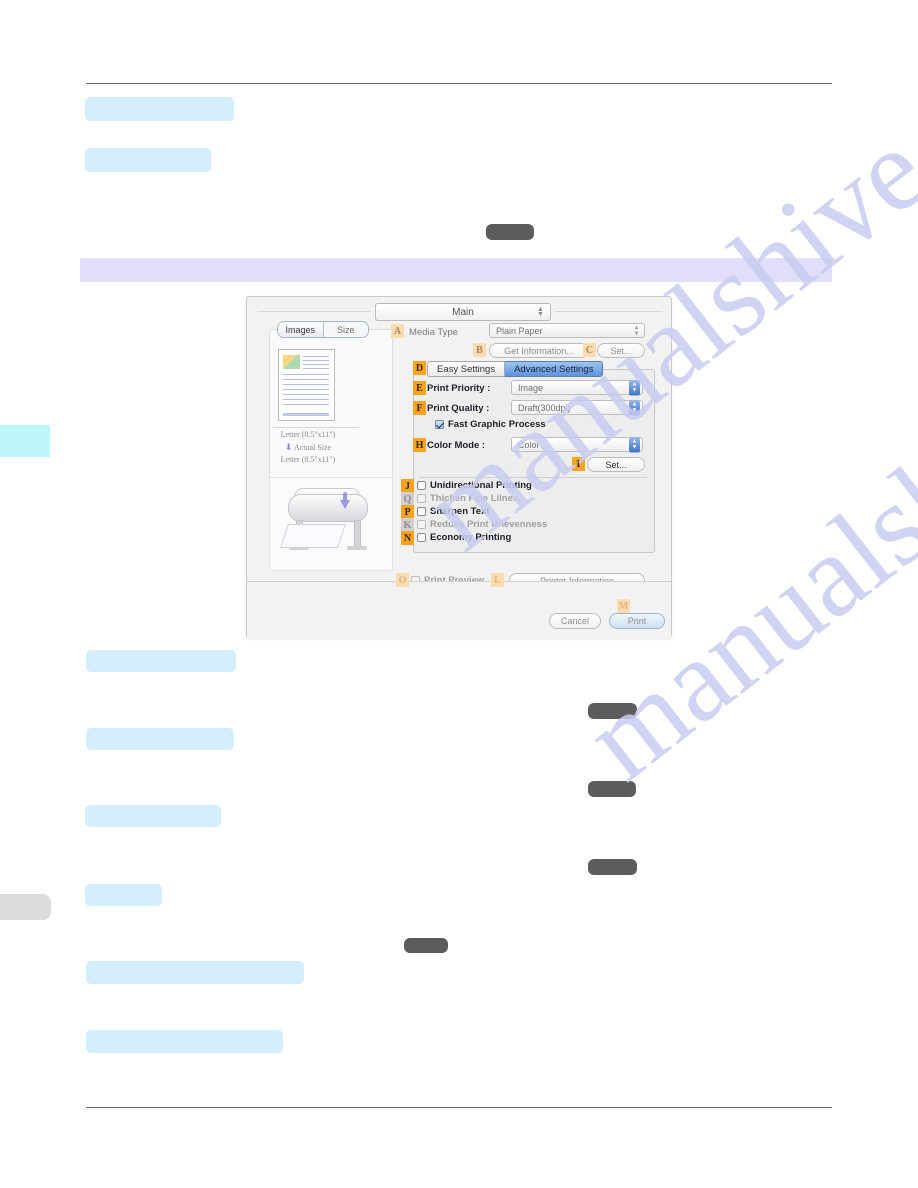 This screenshot has height=1188, width=918. Describe the element at coordinates (460, 511) in the screenshot. I see `sharpen-text-label: Sharpen Text` at that location.